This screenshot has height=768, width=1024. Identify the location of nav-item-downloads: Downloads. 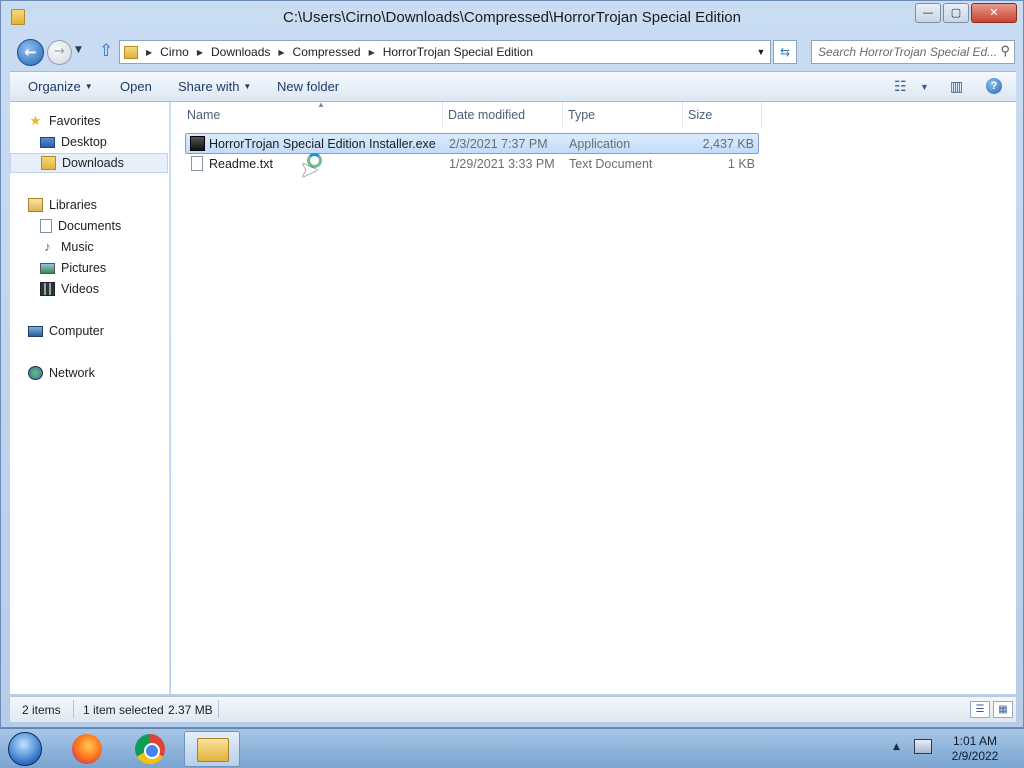
(89, 163).